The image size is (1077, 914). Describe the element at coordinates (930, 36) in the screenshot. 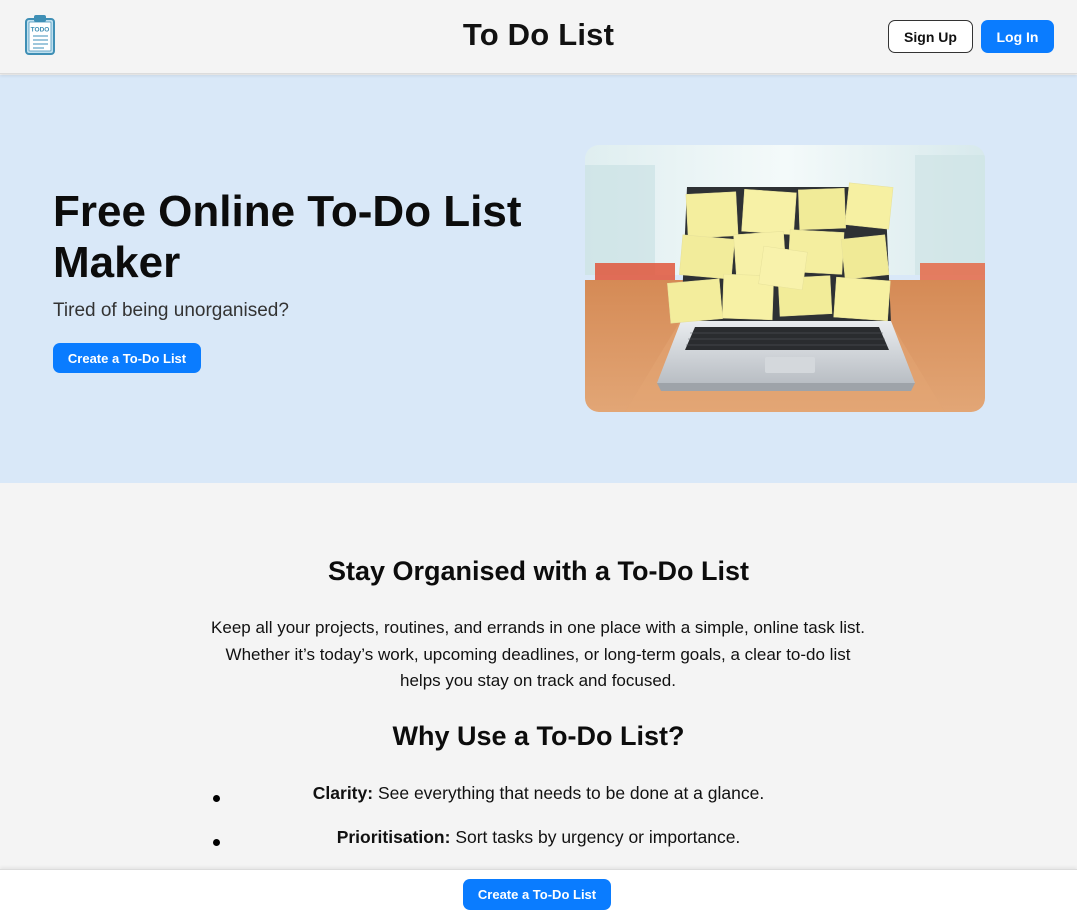

I see `sign-up-button: Sign Up` at that location.